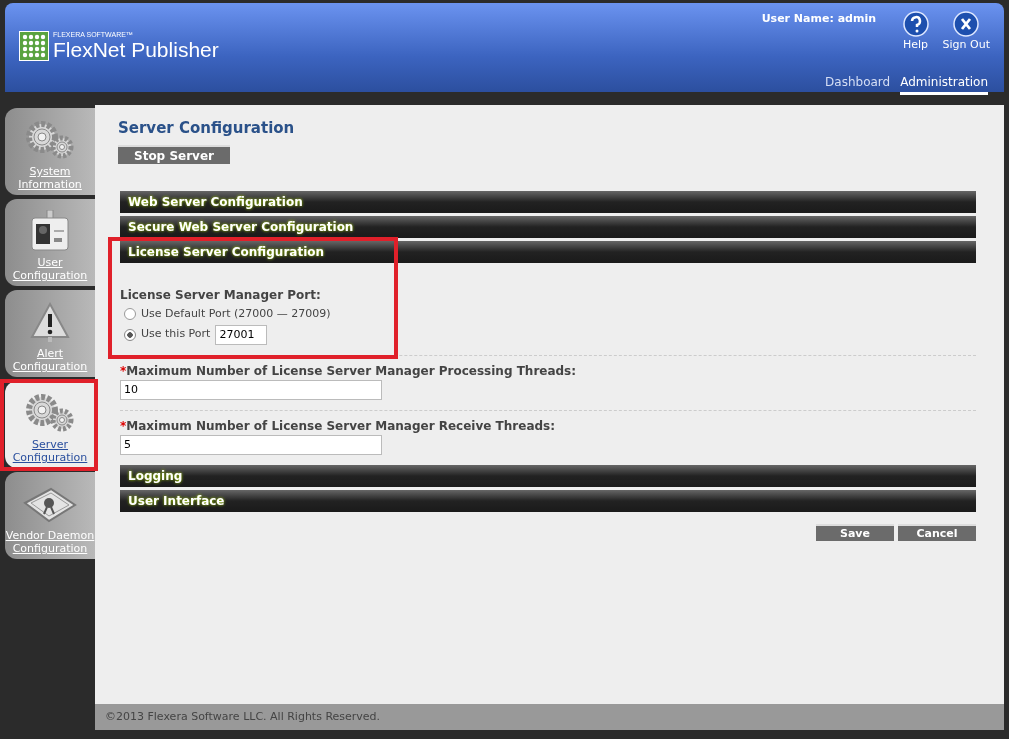  I want to click on help-icon, so click(915, 24).